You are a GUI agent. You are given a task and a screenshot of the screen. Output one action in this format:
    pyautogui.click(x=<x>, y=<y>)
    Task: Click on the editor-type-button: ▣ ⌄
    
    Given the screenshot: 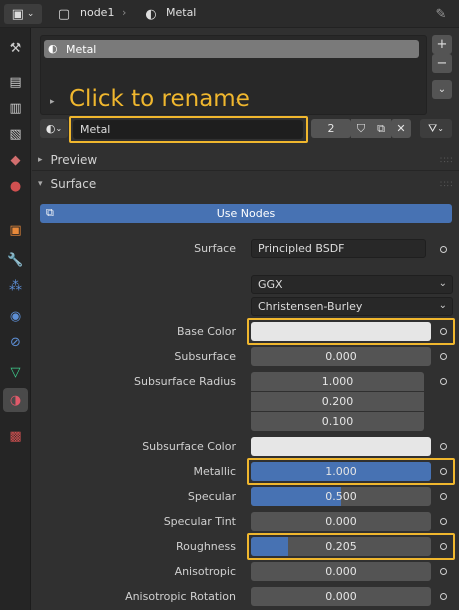 What is the action you would take?
    pyautogui.click(x=23, y=14)
    